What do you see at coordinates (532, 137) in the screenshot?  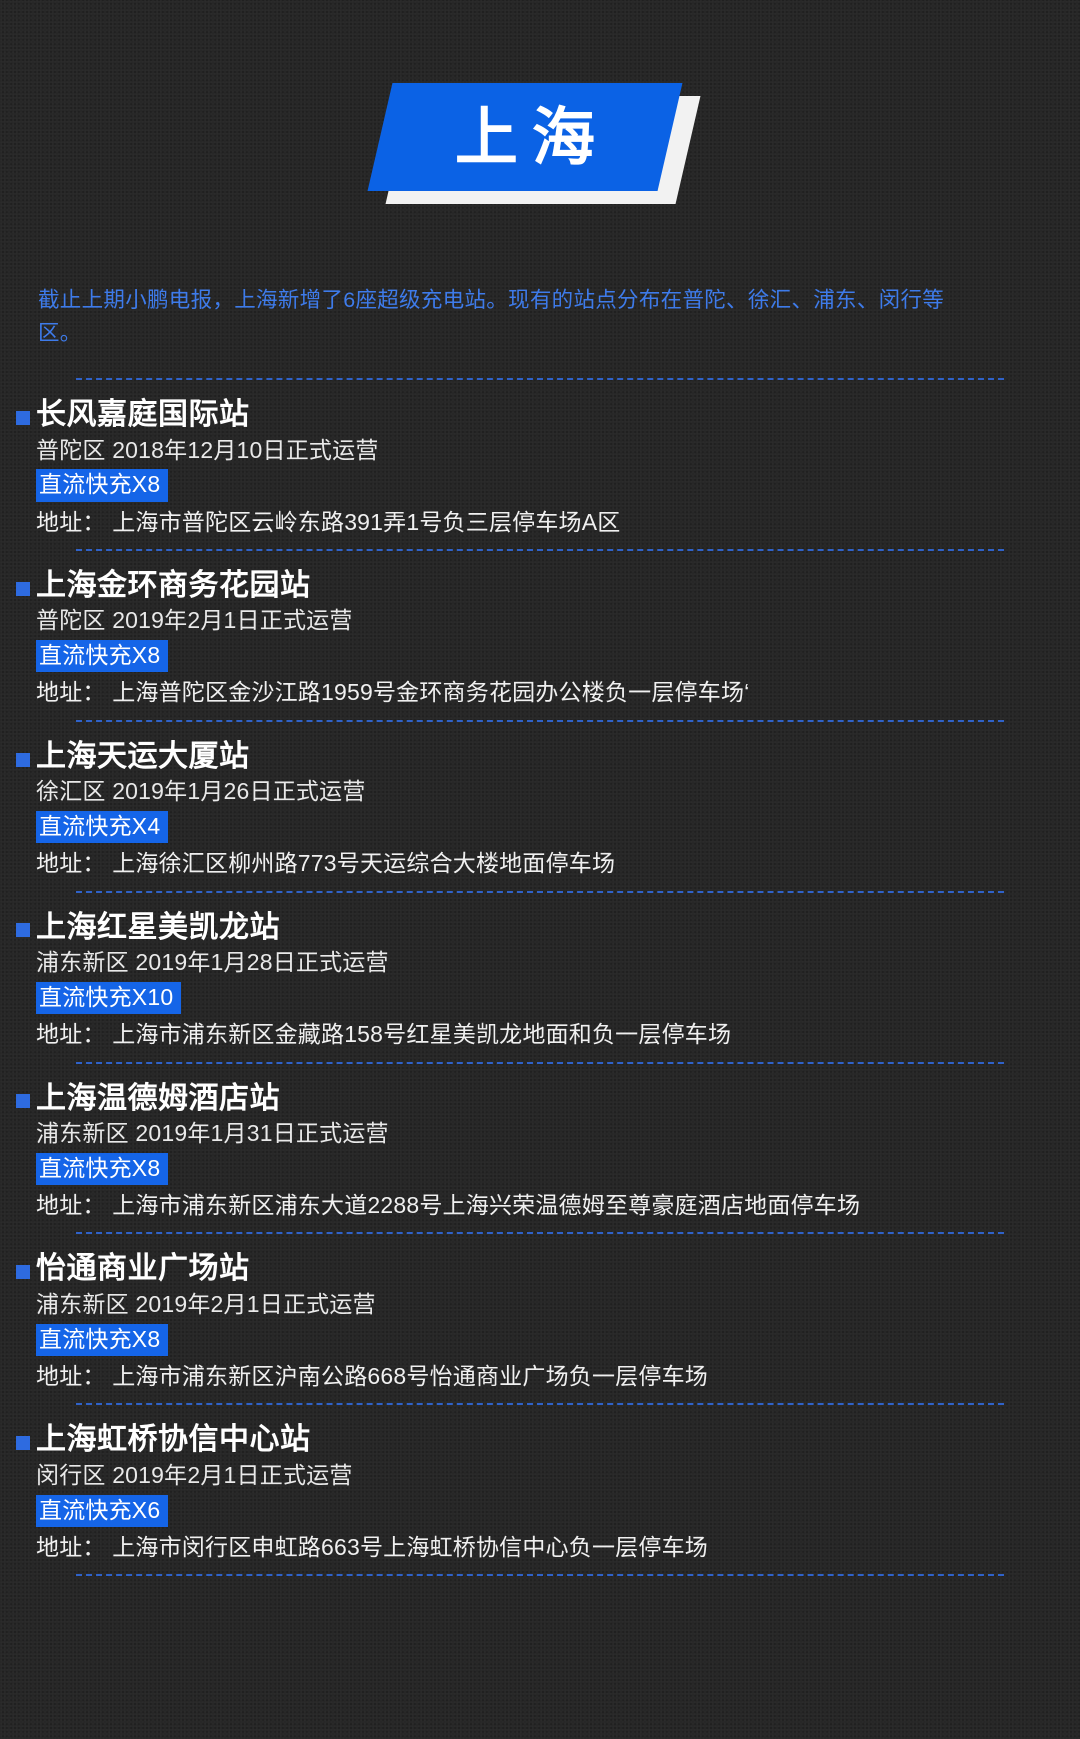 I see `banner-title: 上海` at bounding box center [532, 137].